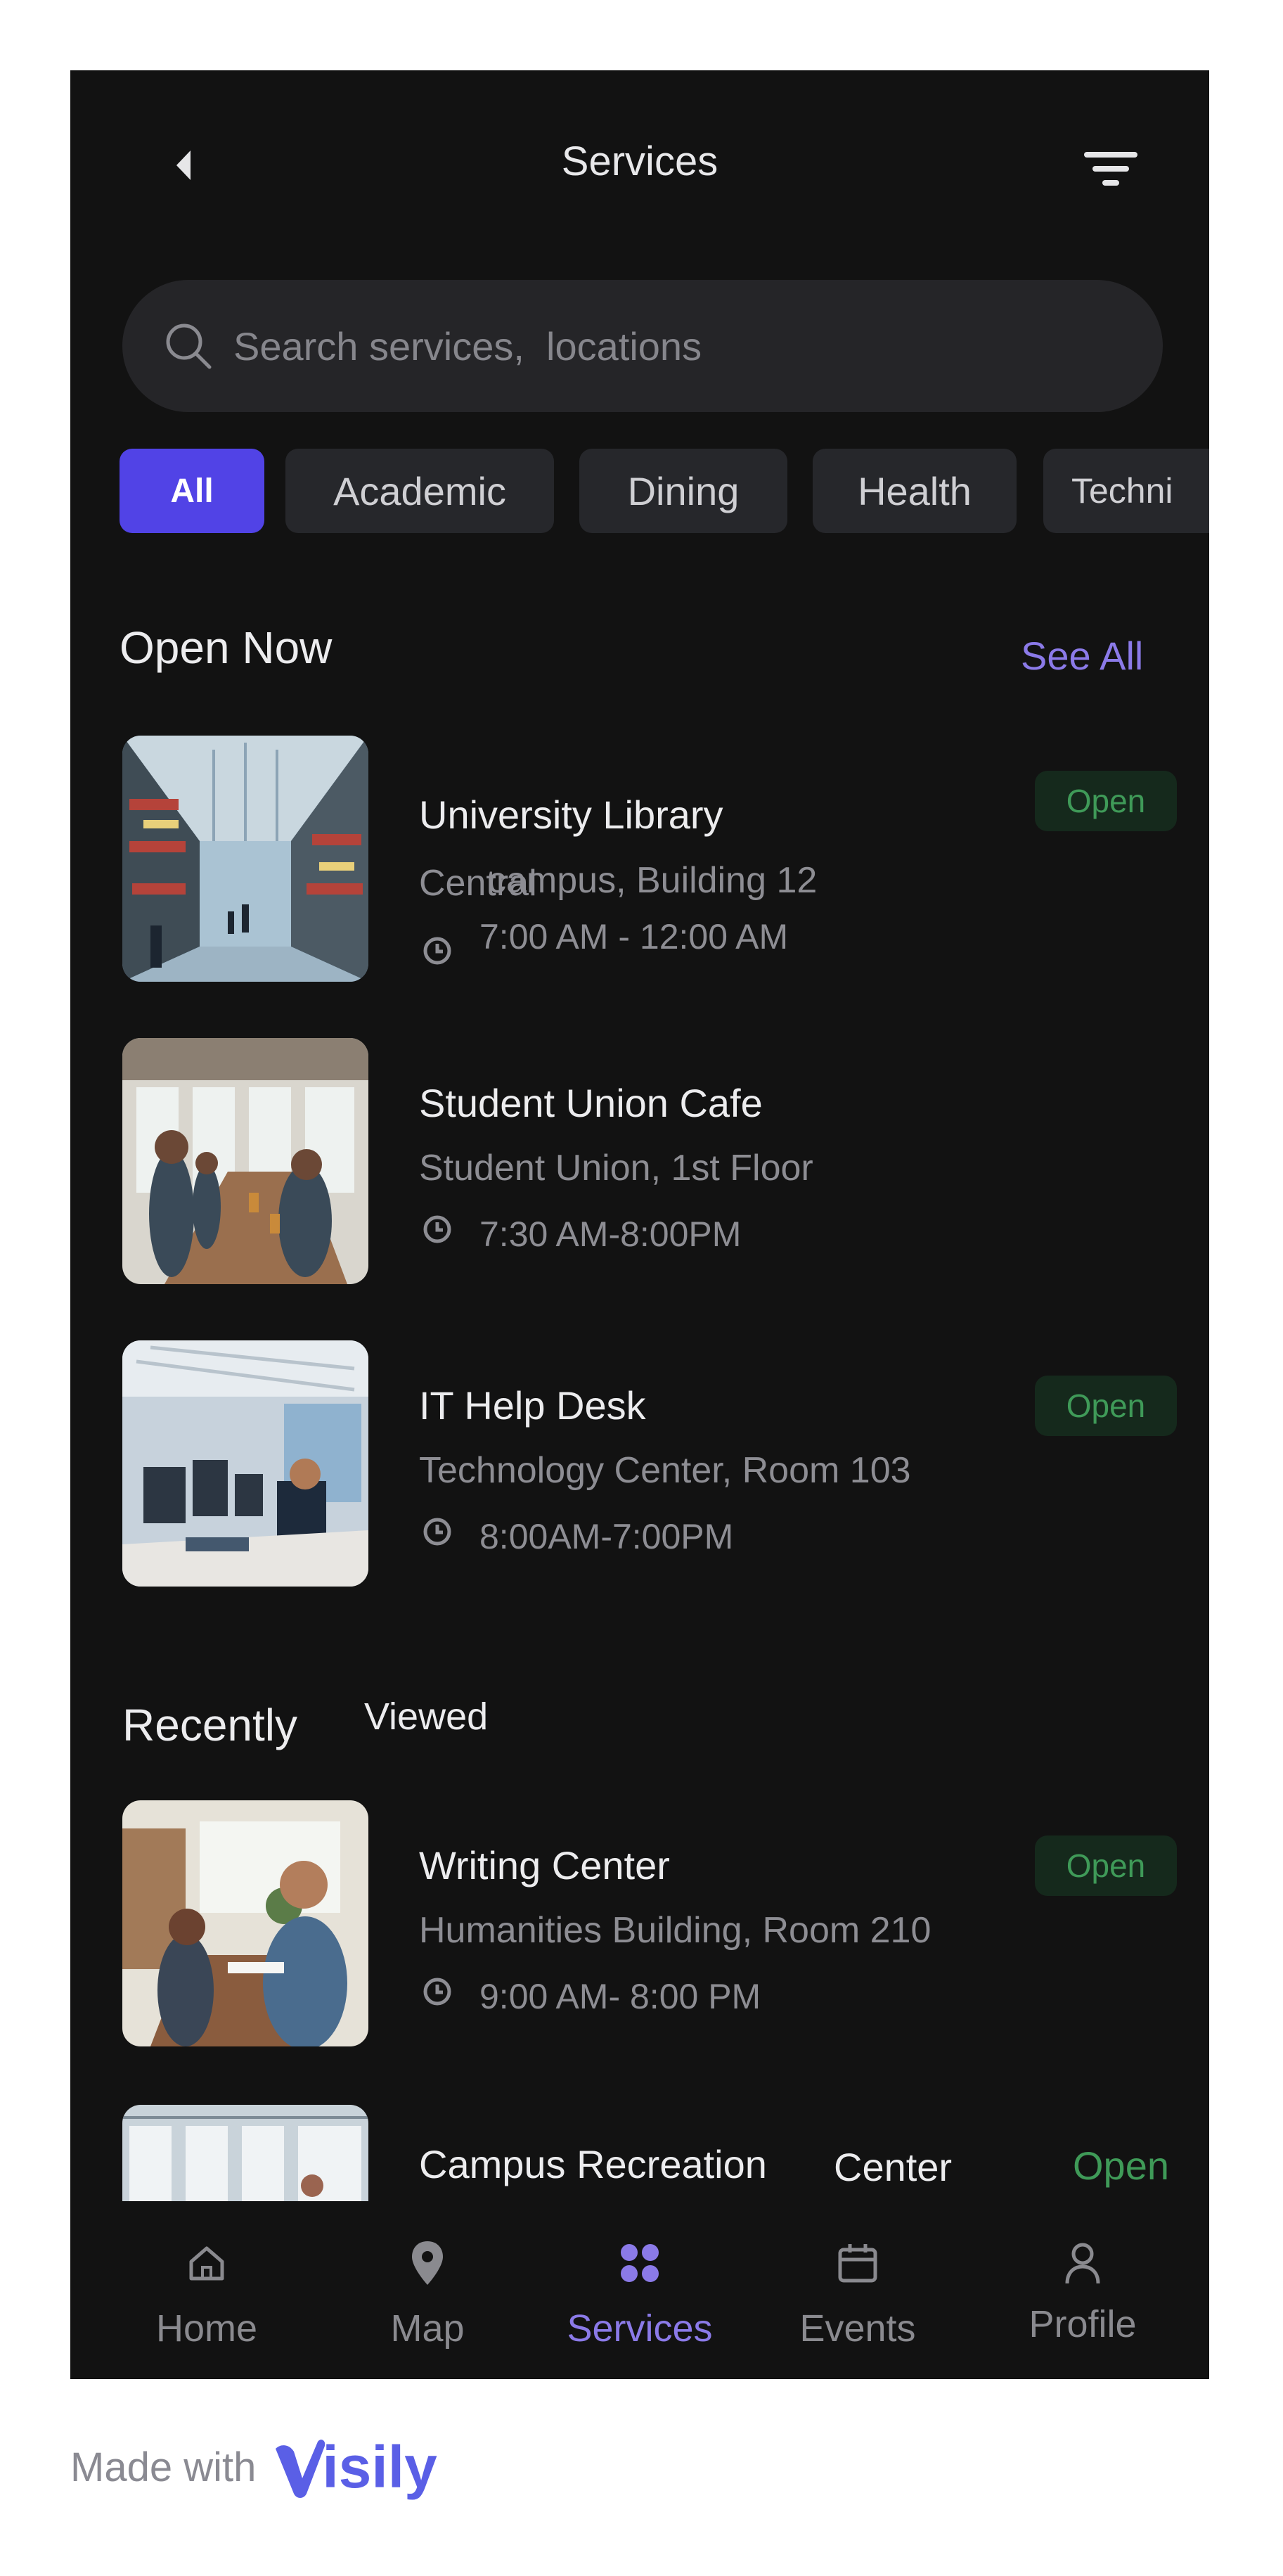 The height and width of the screenshot is (2576, 1283). I want to click on status-text: Open, so click(1121, 2166).